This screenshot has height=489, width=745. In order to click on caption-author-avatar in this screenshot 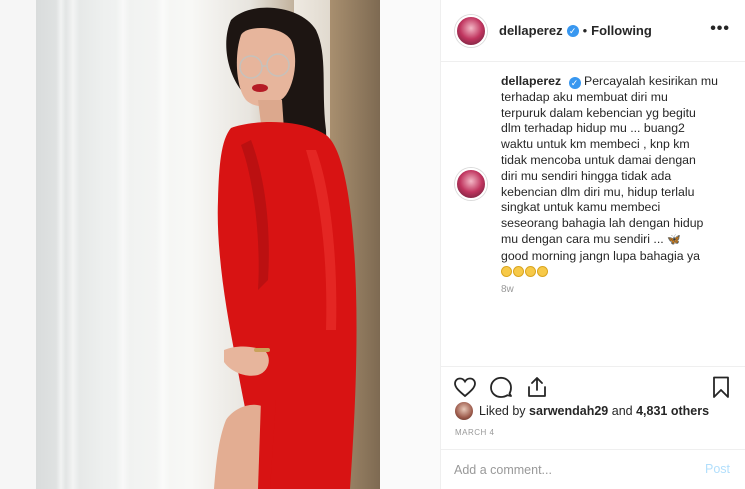, I will do `click(471, 184)`.